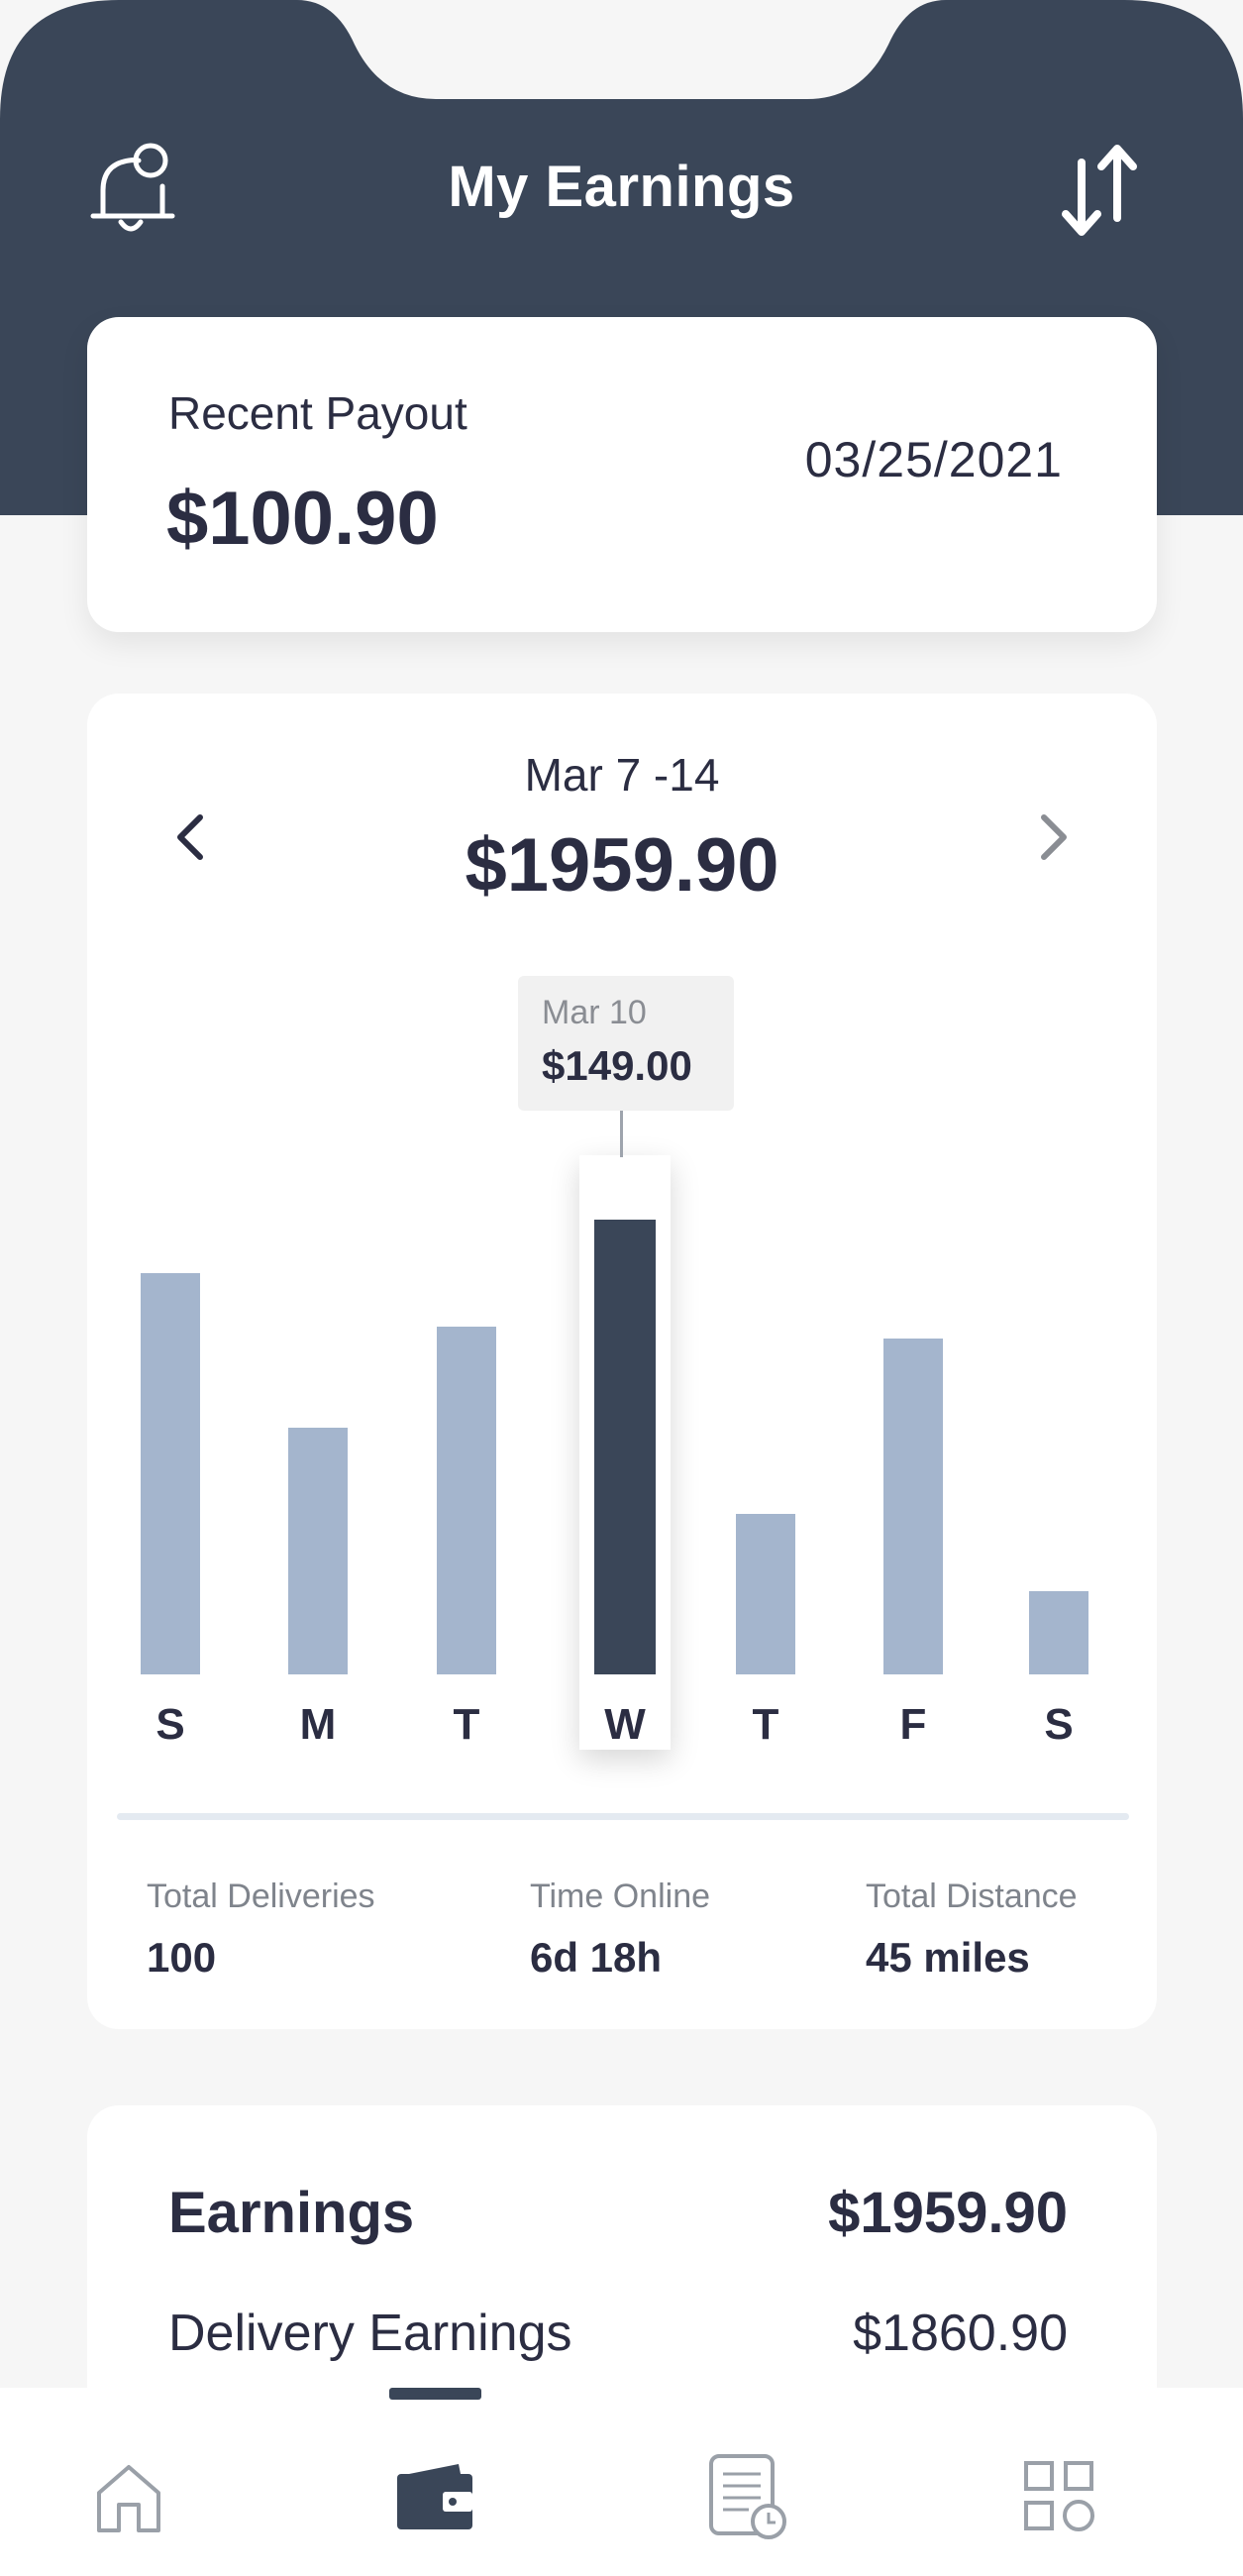 This screenshot has width=1243, height=2576. Describe the element at coordinates (960, 2333) in the screenshot. I see `delivery-earnings-value: $1860.90` at that location.